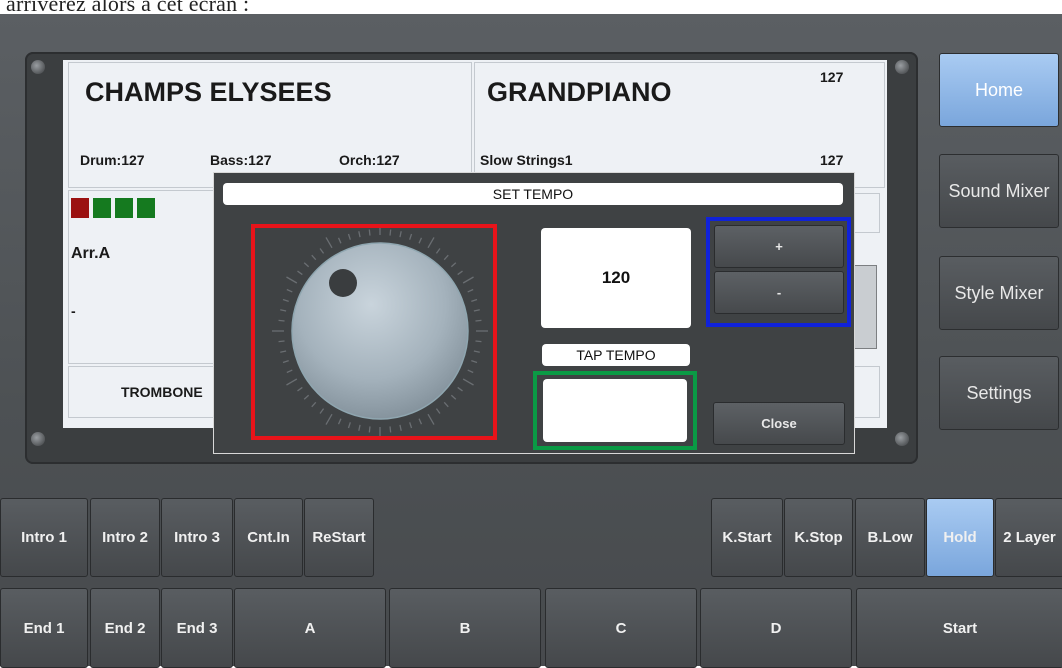  What do you see at coordinates (679, 125) in the screenshot?
I see `voice-panel: GRANDPIANO 127 Slow Strings1 127` at bounding box center [679, 125].